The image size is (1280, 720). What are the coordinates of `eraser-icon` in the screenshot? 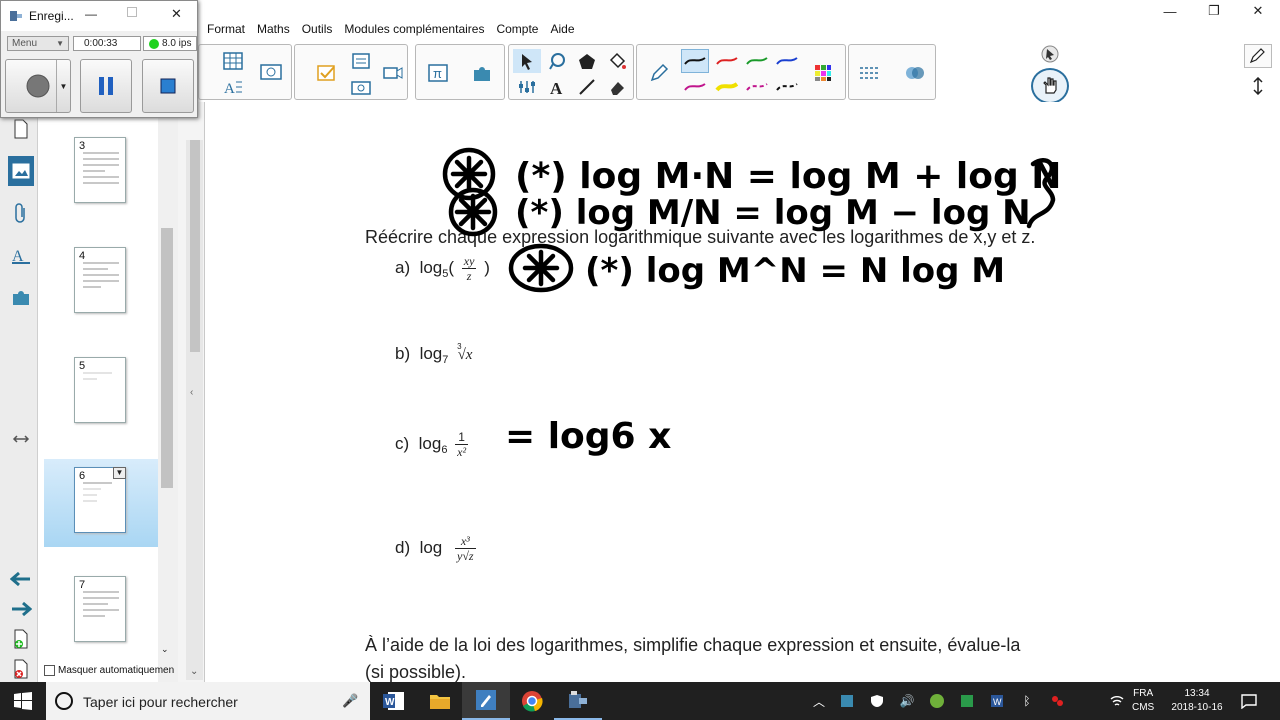 It's located at (617, 87).